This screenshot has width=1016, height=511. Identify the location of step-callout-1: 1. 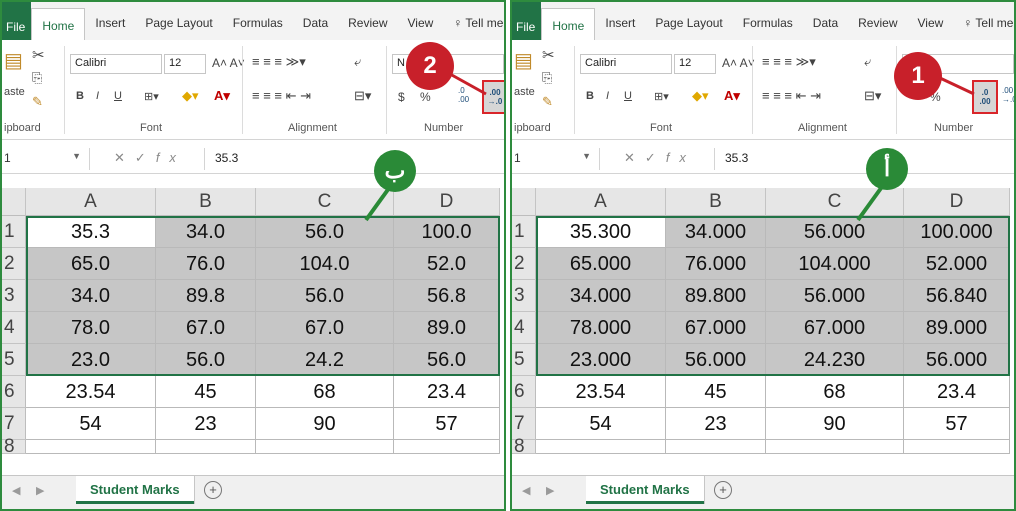
(918, 76).